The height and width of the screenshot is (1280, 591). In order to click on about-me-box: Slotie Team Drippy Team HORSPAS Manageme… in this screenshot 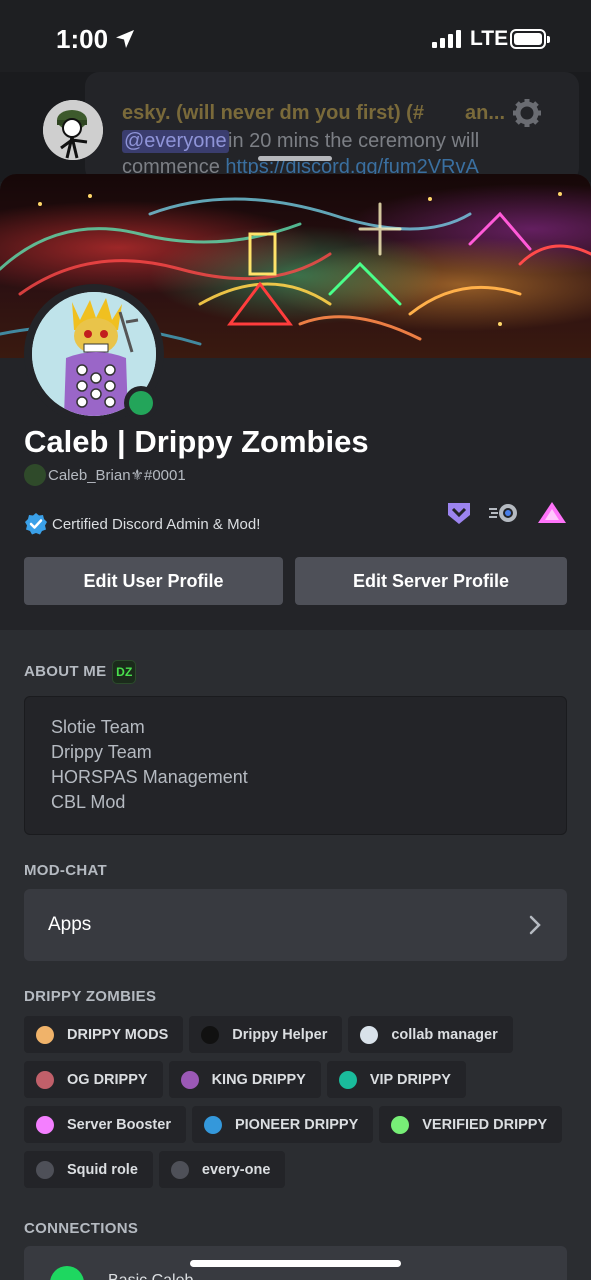, I will do `click(295, 765)`.